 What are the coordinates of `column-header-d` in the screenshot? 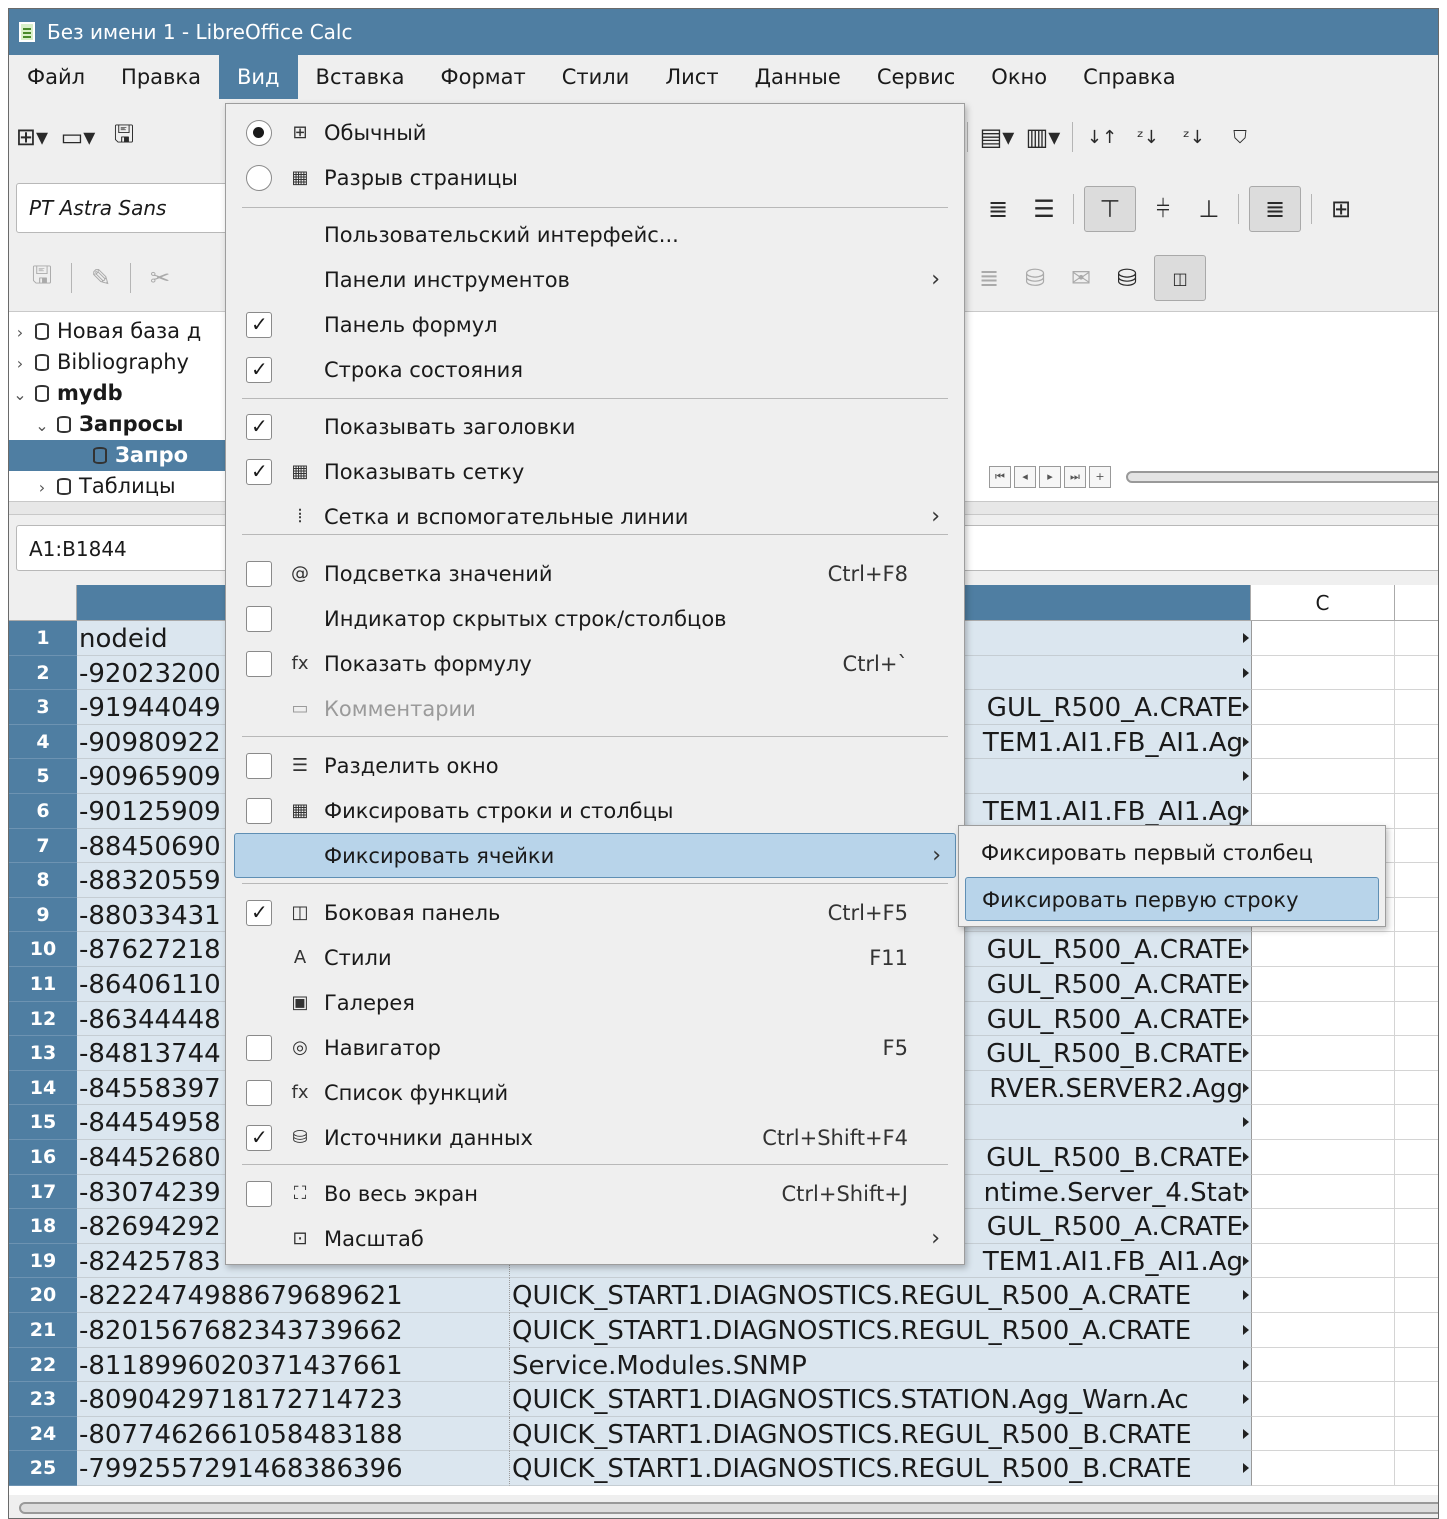 It's located at (1416, 603).